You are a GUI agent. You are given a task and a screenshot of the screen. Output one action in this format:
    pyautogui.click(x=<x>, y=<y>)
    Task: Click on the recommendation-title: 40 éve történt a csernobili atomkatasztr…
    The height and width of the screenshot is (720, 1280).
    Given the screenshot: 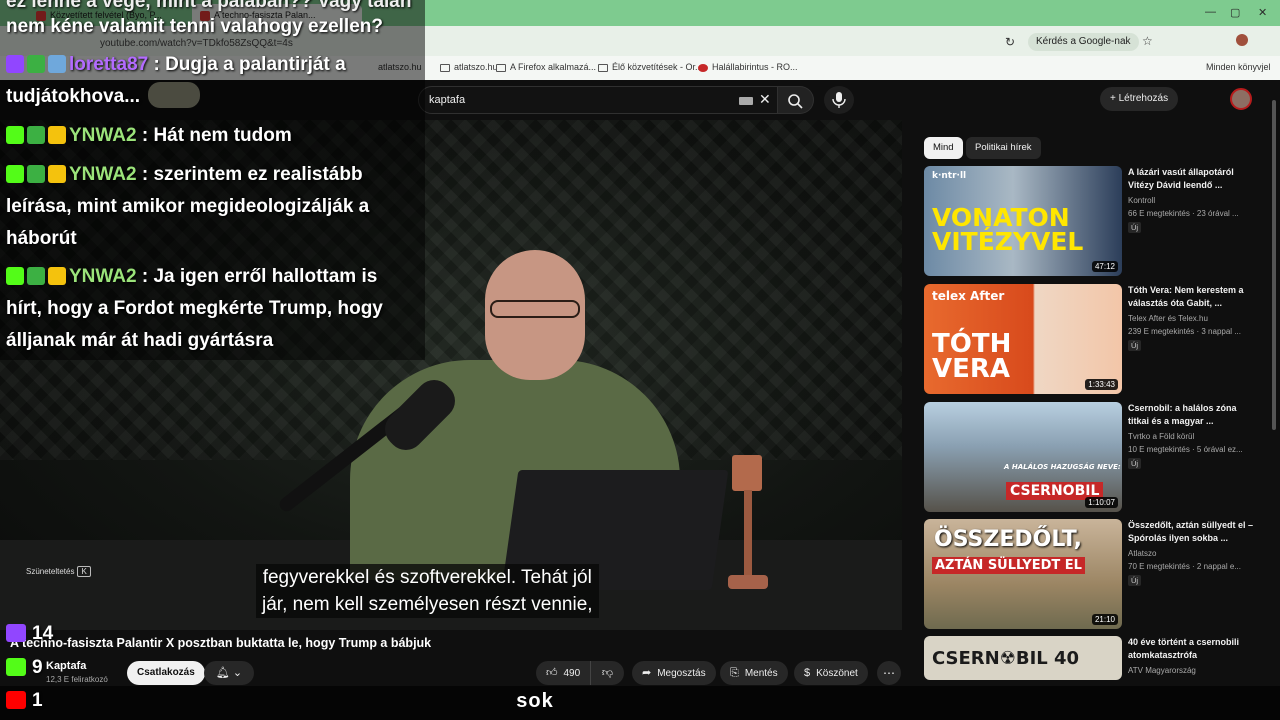 What is the action you would take?
    pyautogui.click(x=1191, y=649)
    